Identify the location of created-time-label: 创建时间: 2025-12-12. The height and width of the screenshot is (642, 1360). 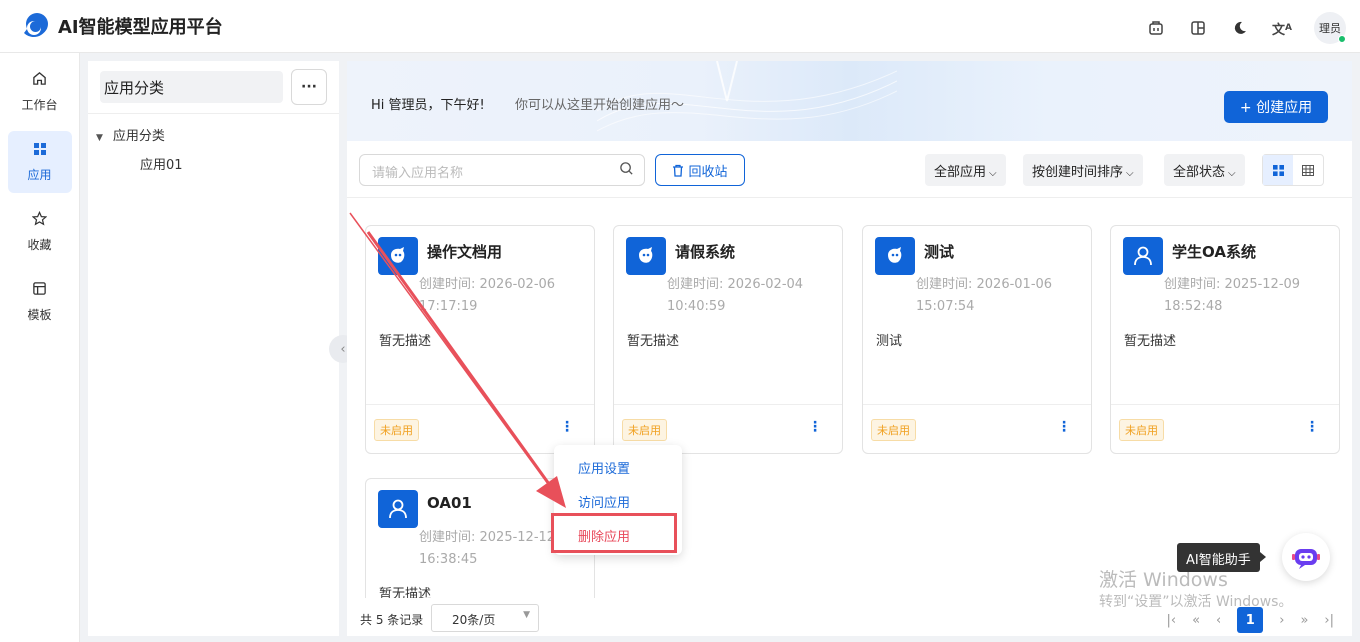
(487, 537).